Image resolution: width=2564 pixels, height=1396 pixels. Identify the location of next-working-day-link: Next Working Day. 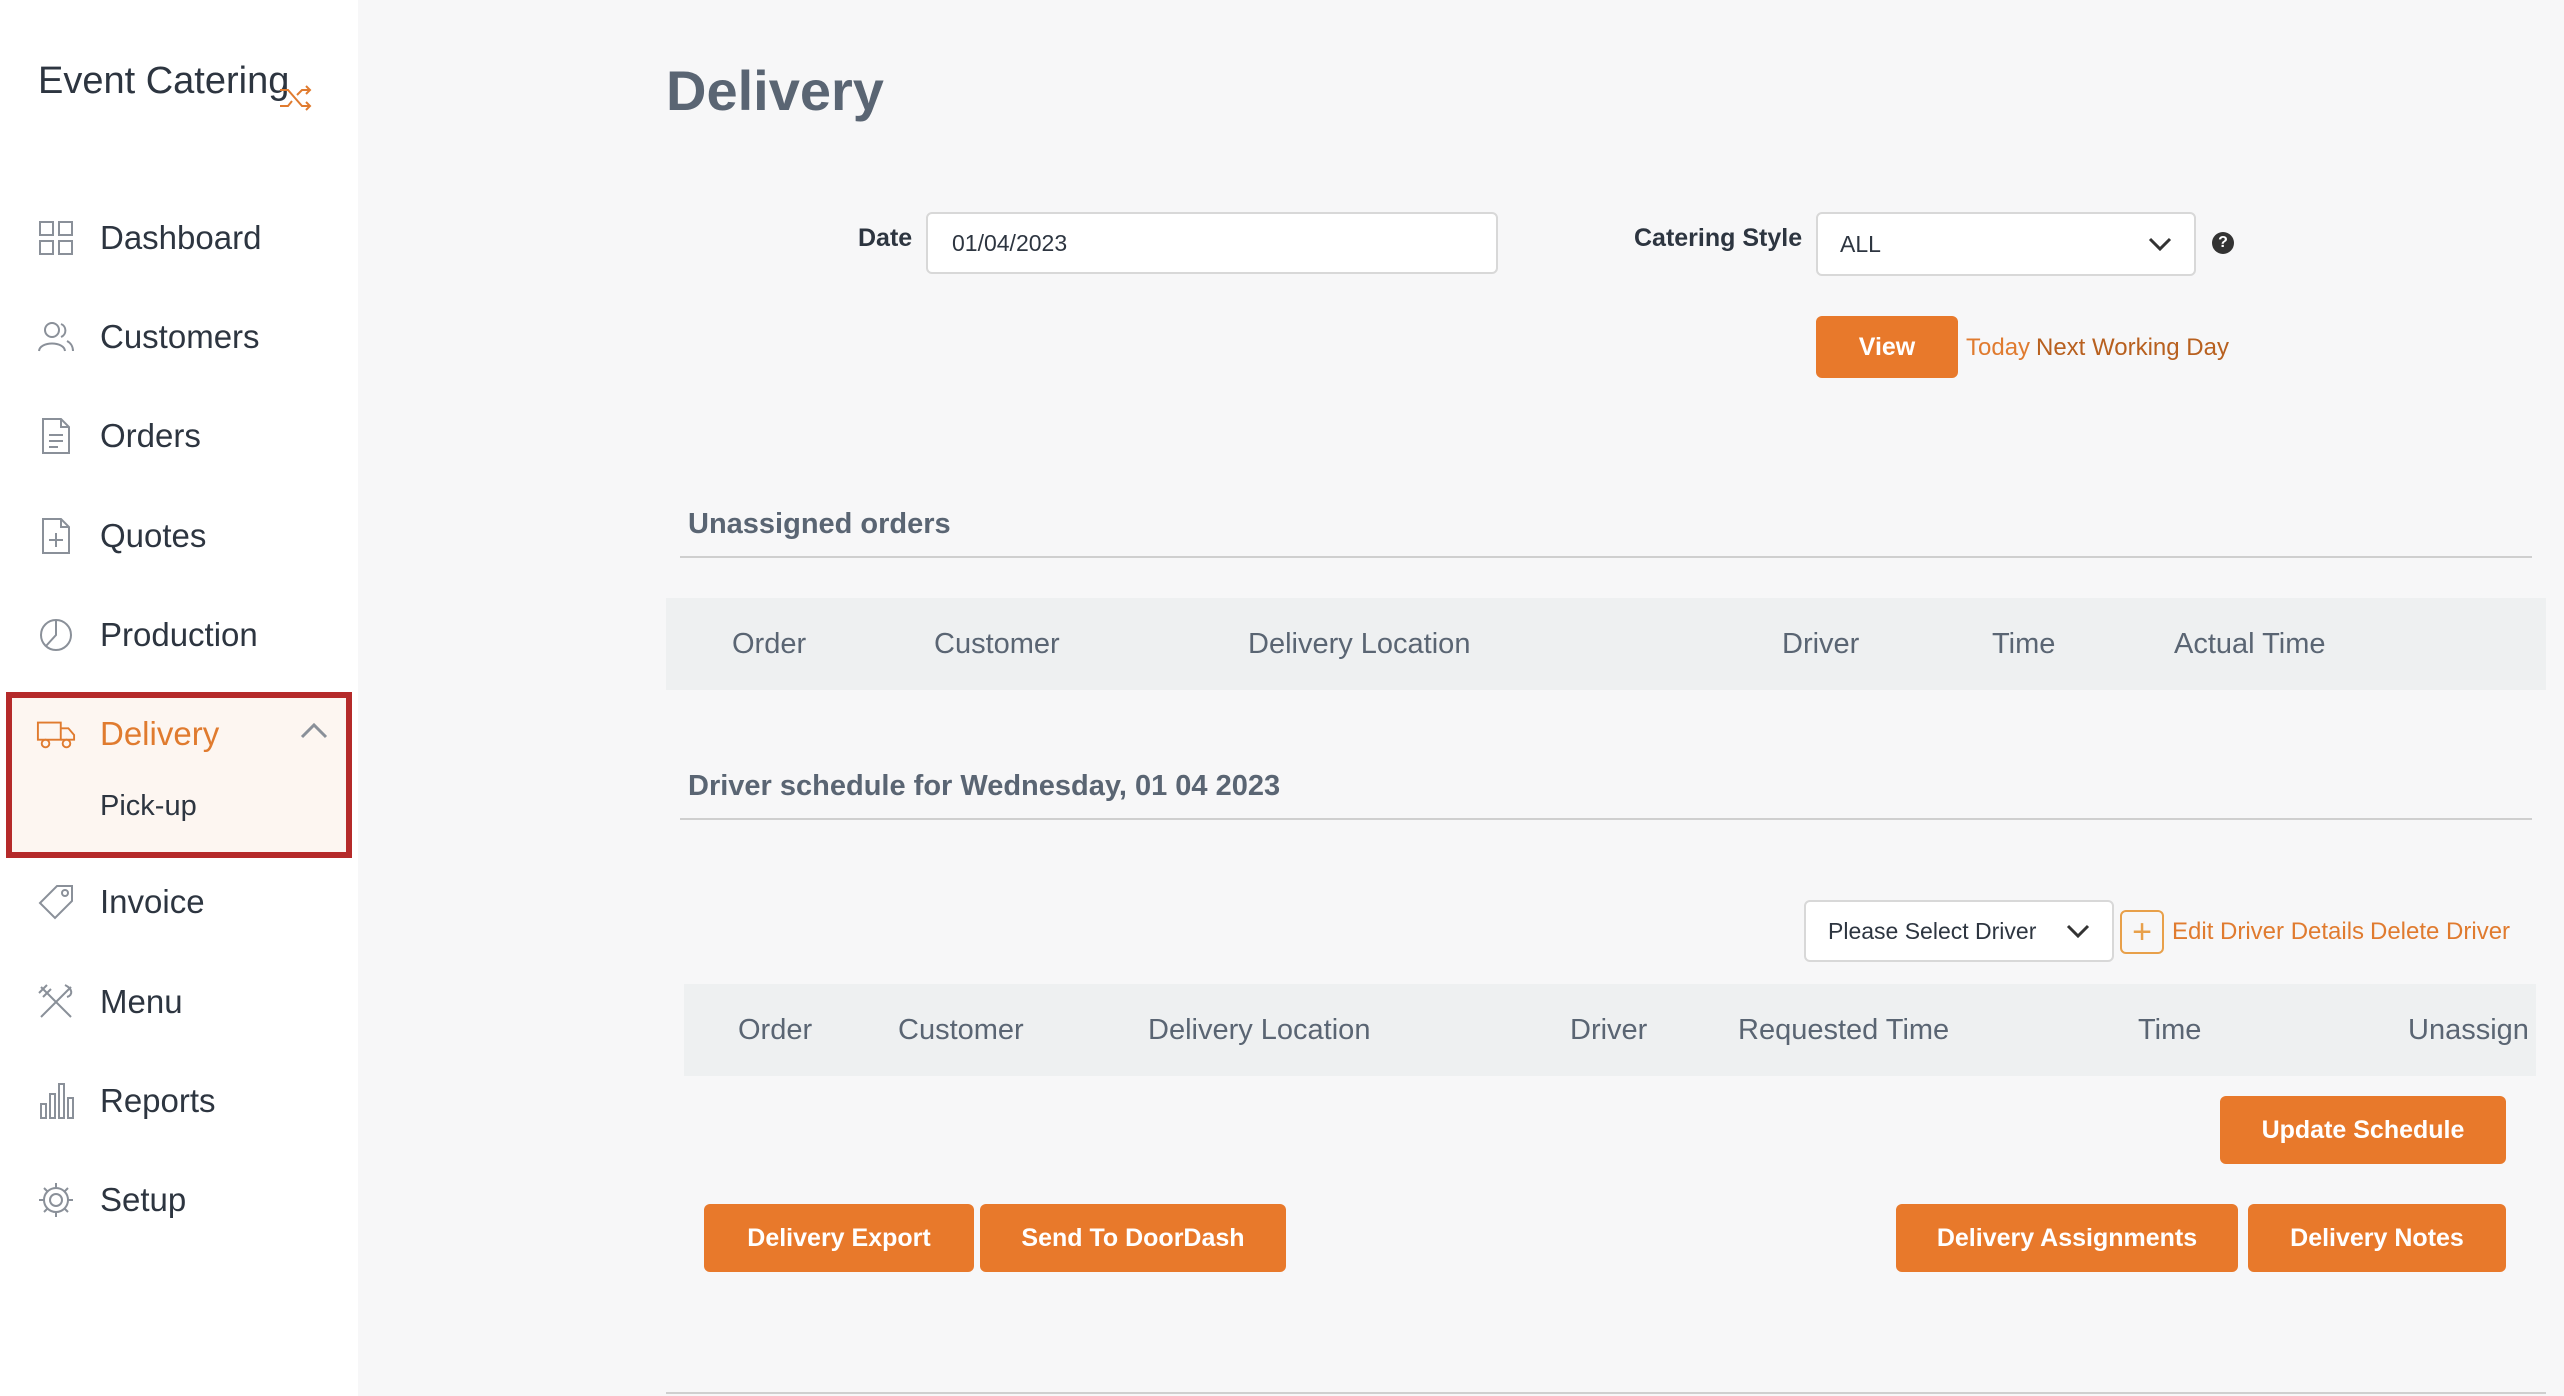
(2132, 348).